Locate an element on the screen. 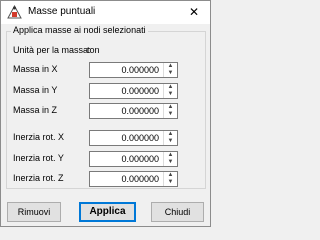 The image size is (320, 240). mass-y-spinner: 0.000000 ▲ ▼ is located at coordinates (133, 91).